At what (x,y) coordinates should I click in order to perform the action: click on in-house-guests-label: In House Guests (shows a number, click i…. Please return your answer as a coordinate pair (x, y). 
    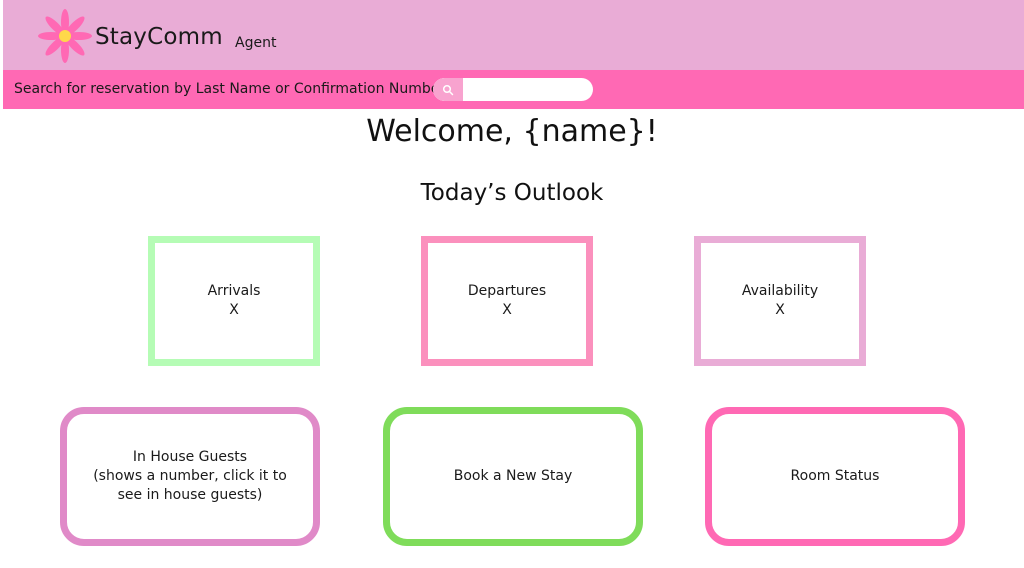
    Looking at the image, I should click on (190, 476).